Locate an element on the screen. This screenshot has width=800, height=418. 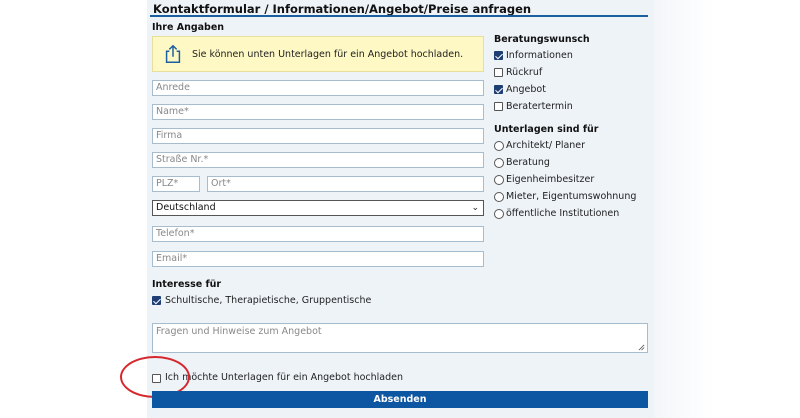
message-placeholder: Fragen und Hinweise zum Angebot is located at coordinates (239, 331).